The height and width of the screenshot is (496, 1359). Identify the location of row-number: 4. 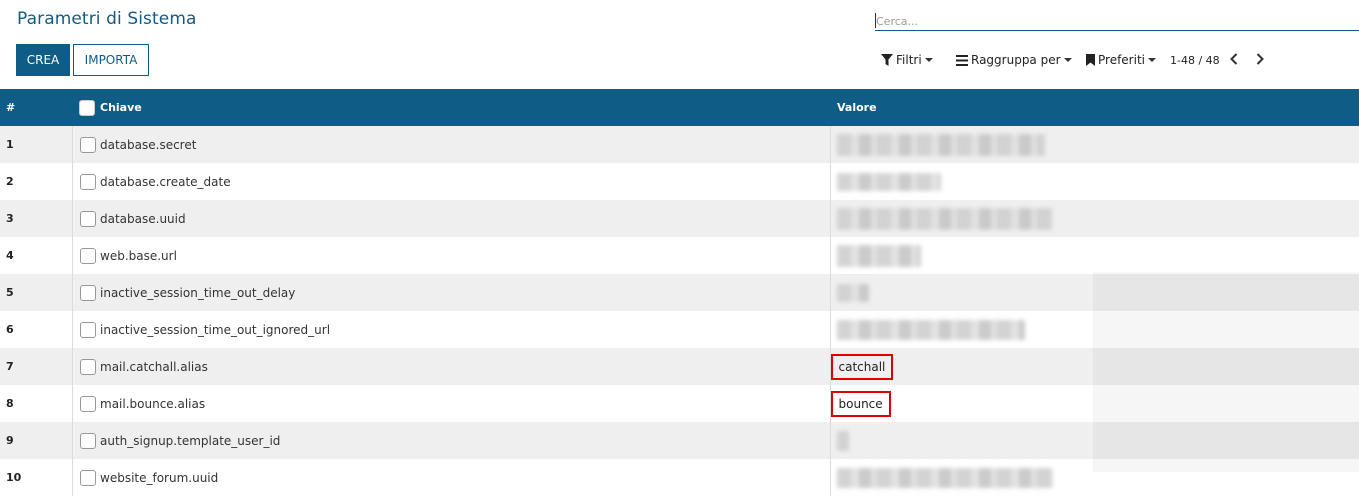
(36, 255).